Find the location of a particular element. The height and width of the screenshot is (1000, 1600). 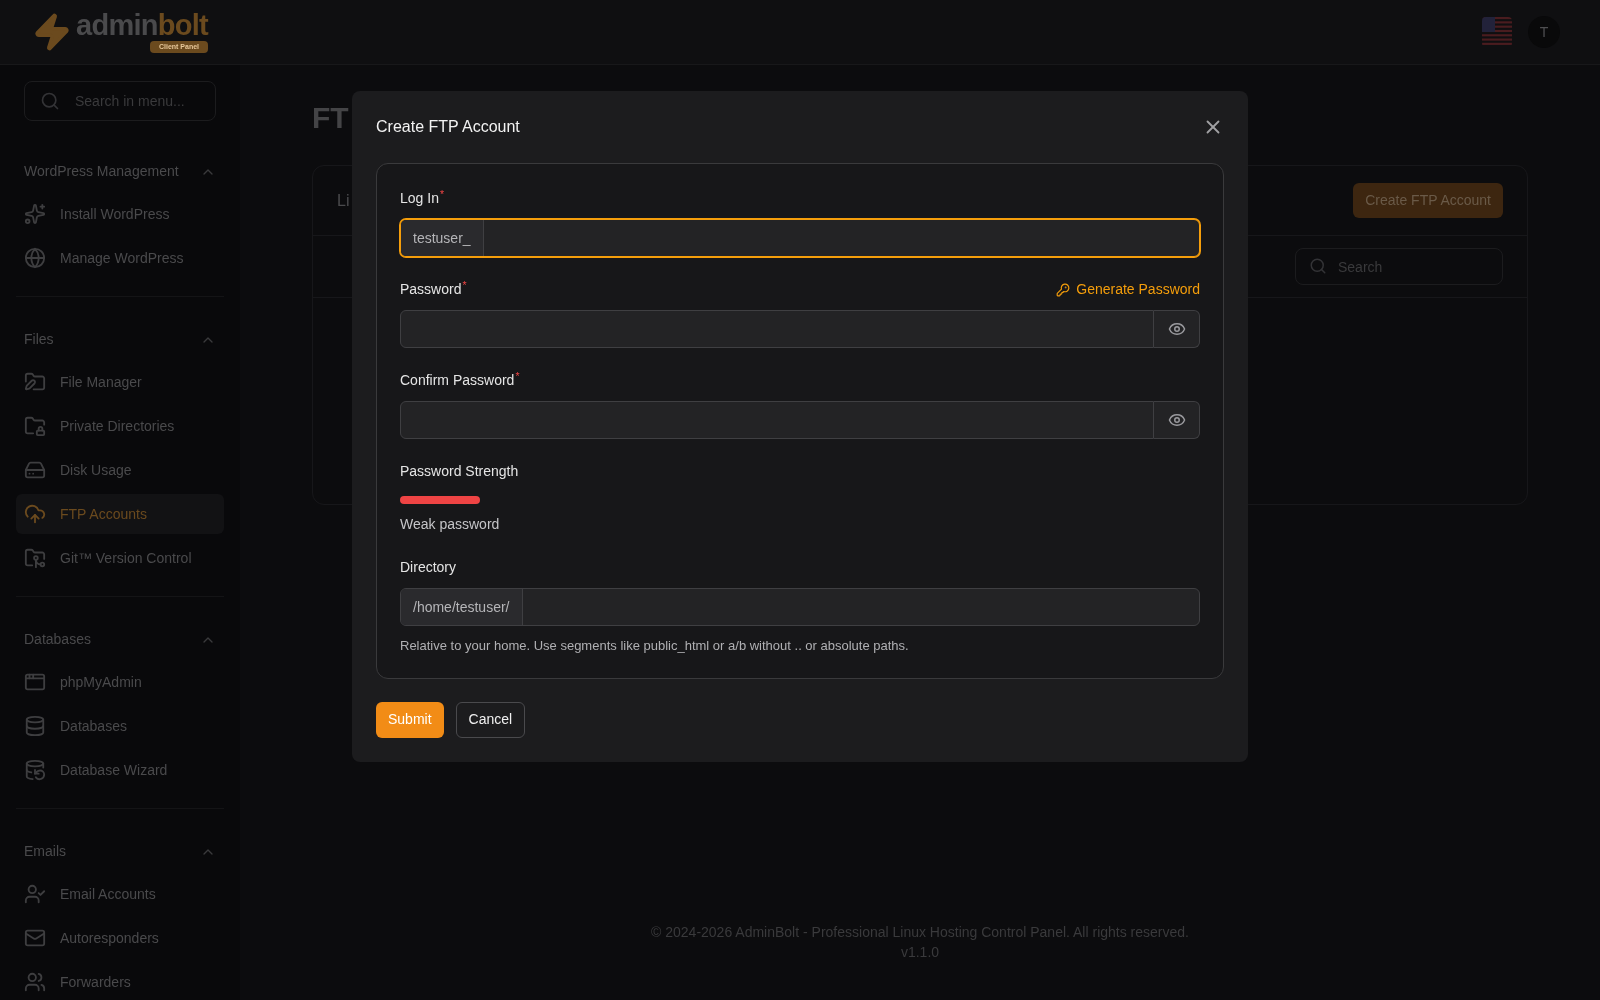

section-title: Databases is located at coordinates (57, 639).